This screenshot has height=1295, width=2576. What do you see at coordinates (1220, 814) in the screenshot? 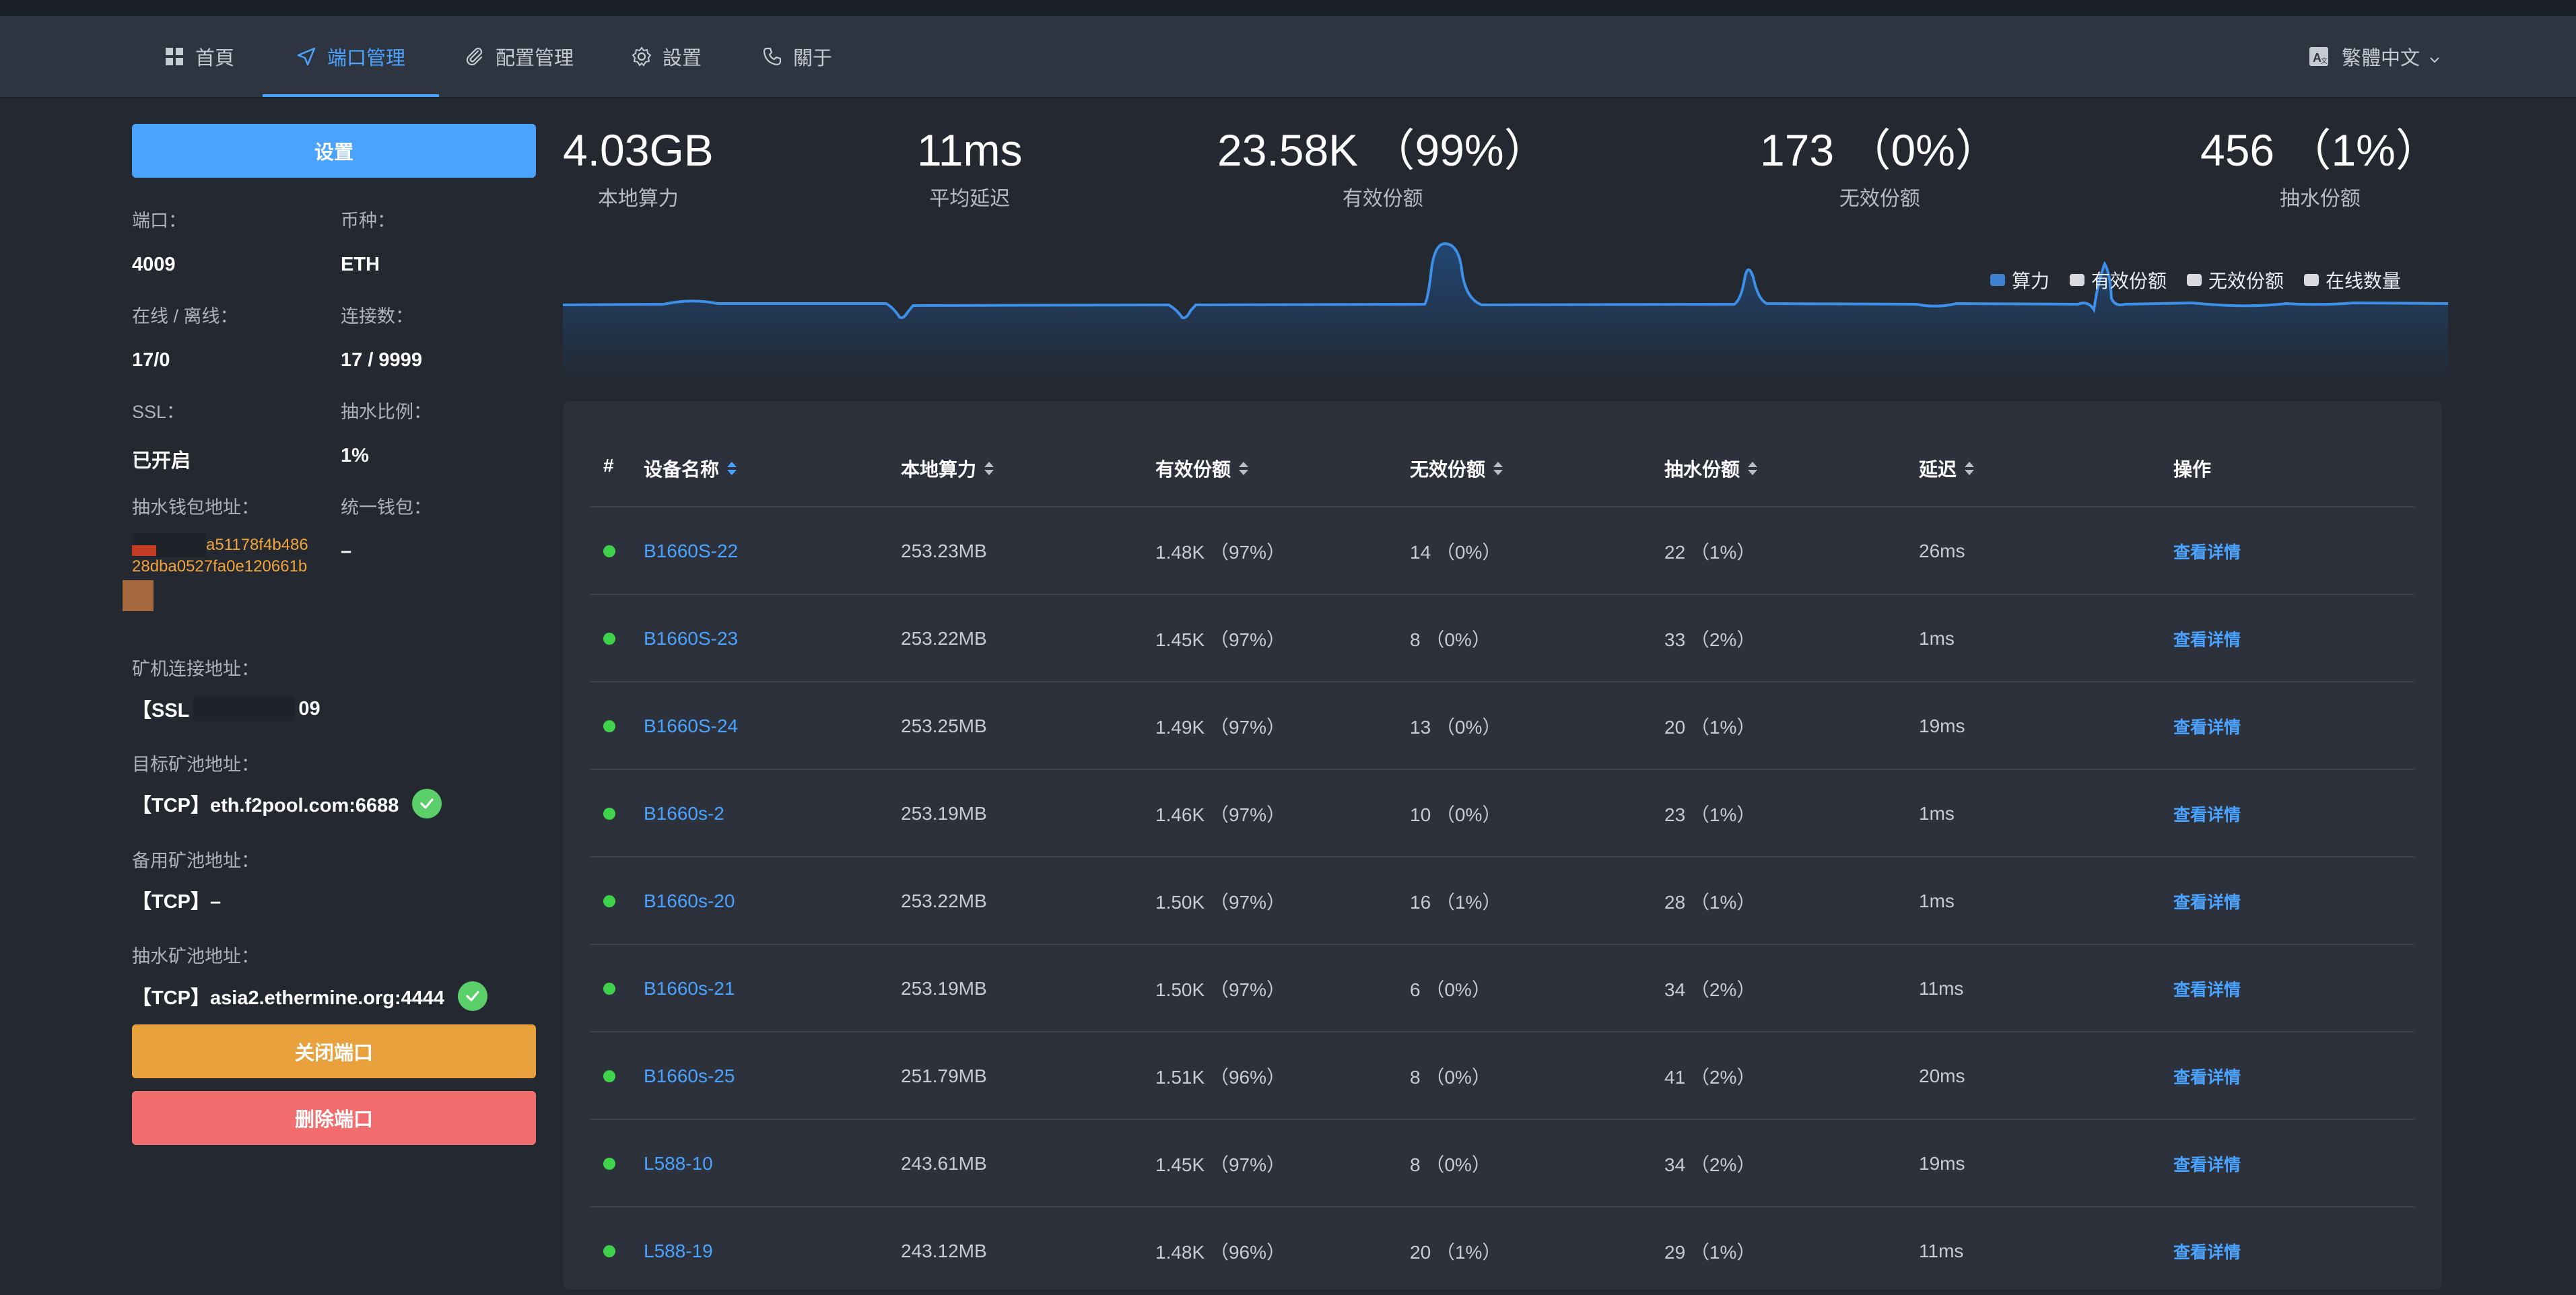
I see `valid-shares-cell: 1.46K （97%）` at bounding box center [1220, 814].